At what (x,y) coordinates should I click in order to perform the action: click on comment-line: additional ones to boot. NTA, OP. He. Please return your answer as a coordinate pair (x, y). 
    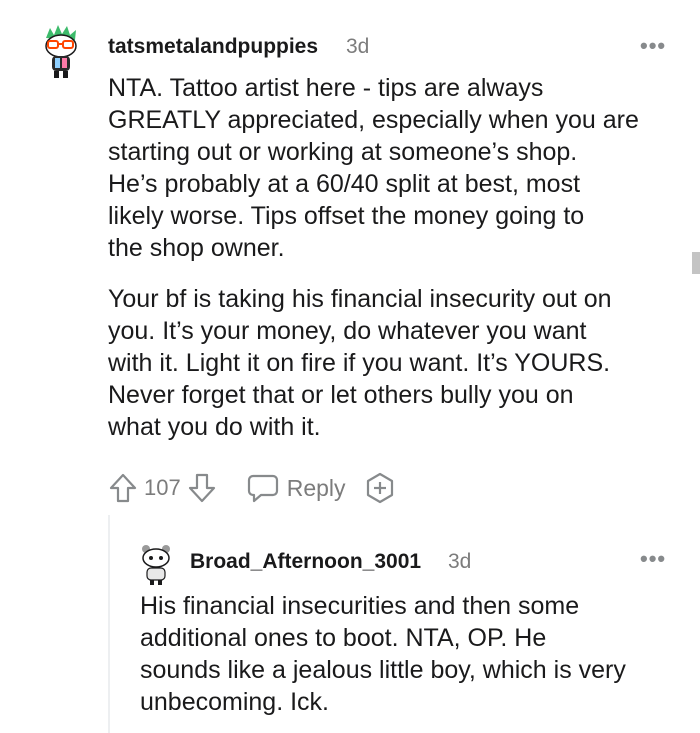
    Looking at the image, I should click on (343, 638).